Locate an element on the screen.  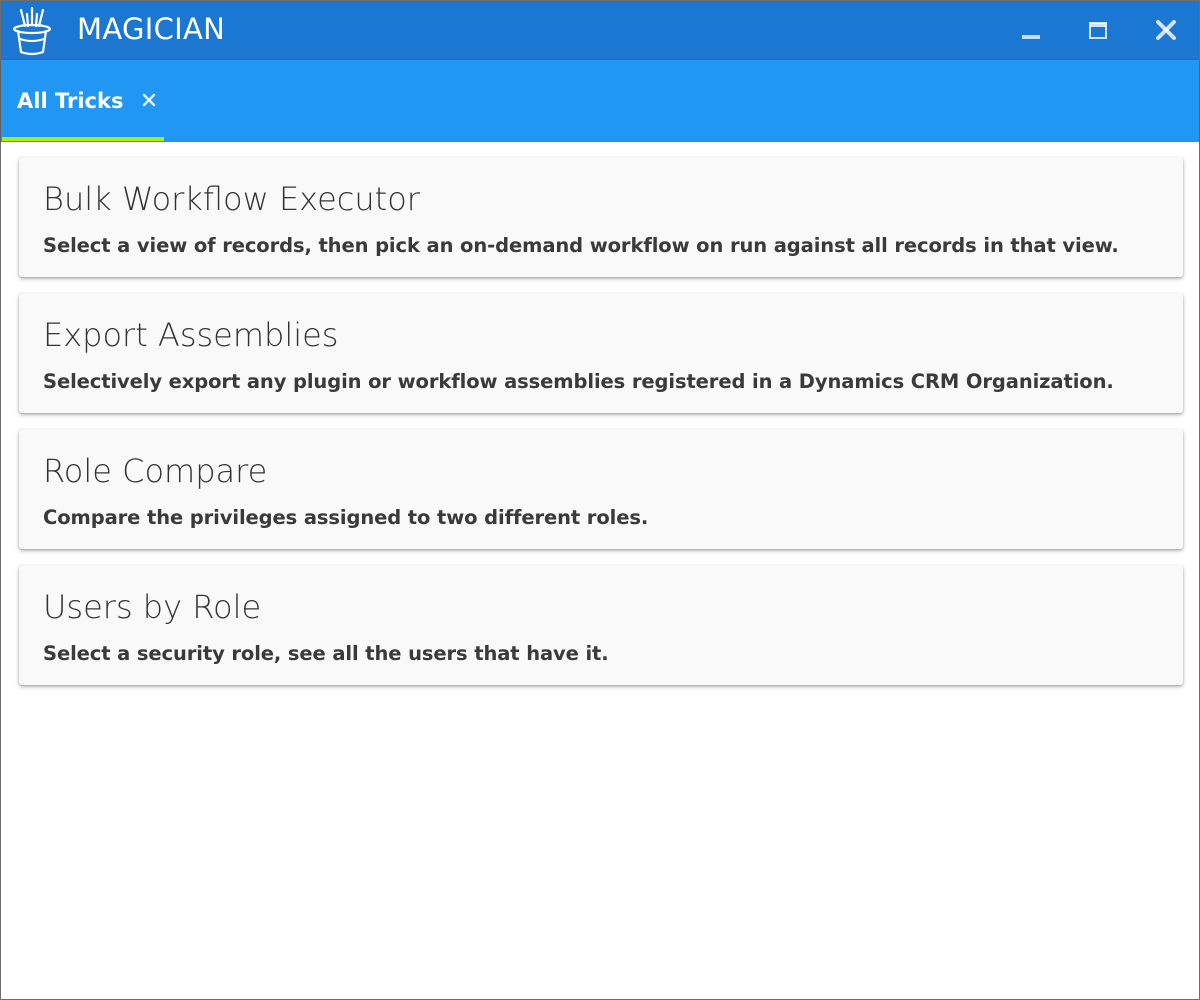
minimize-icon is located at coordinates (1031, 31).